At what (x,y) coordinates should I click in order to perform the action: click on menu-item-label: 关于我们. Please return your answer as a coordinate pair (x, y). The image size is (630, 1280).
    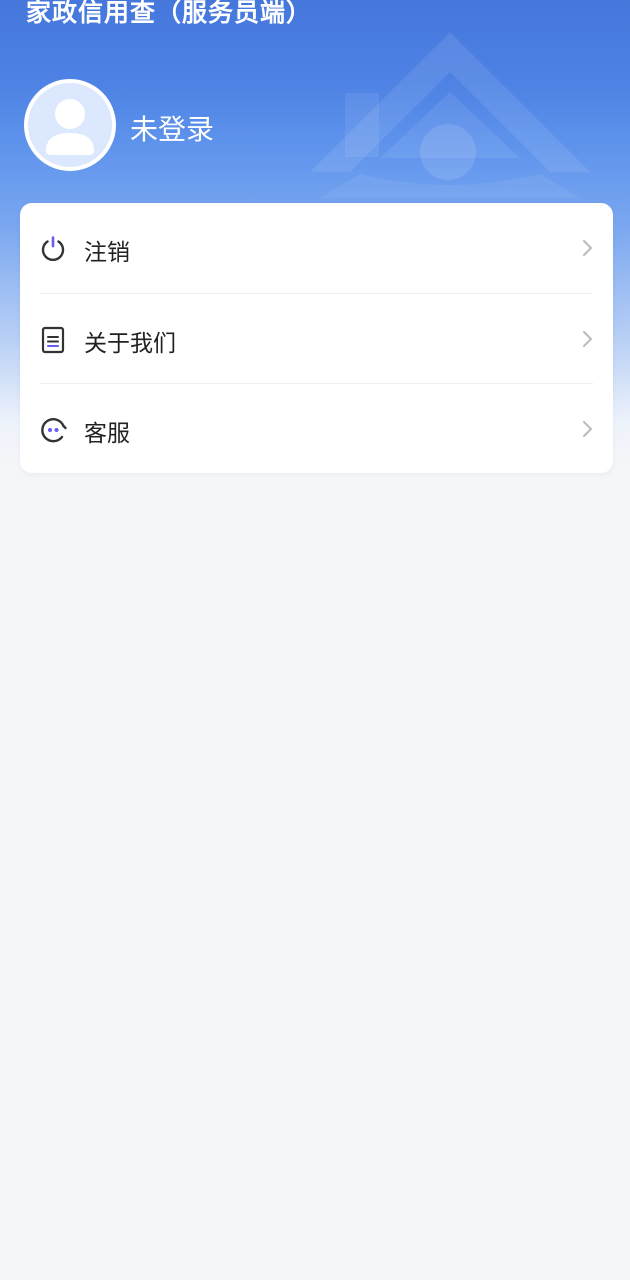
    Looking at the image, I should click on (130, 344).